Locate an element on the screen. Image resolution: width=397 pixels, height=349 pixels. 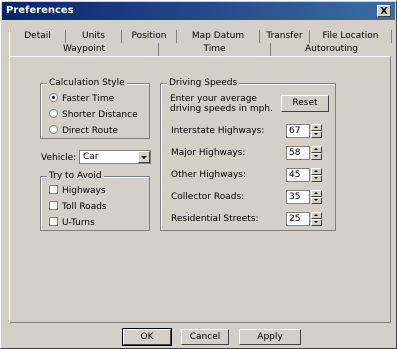
checkbox-toll-roads: Toll Roads is located at coordinates (78, 207).